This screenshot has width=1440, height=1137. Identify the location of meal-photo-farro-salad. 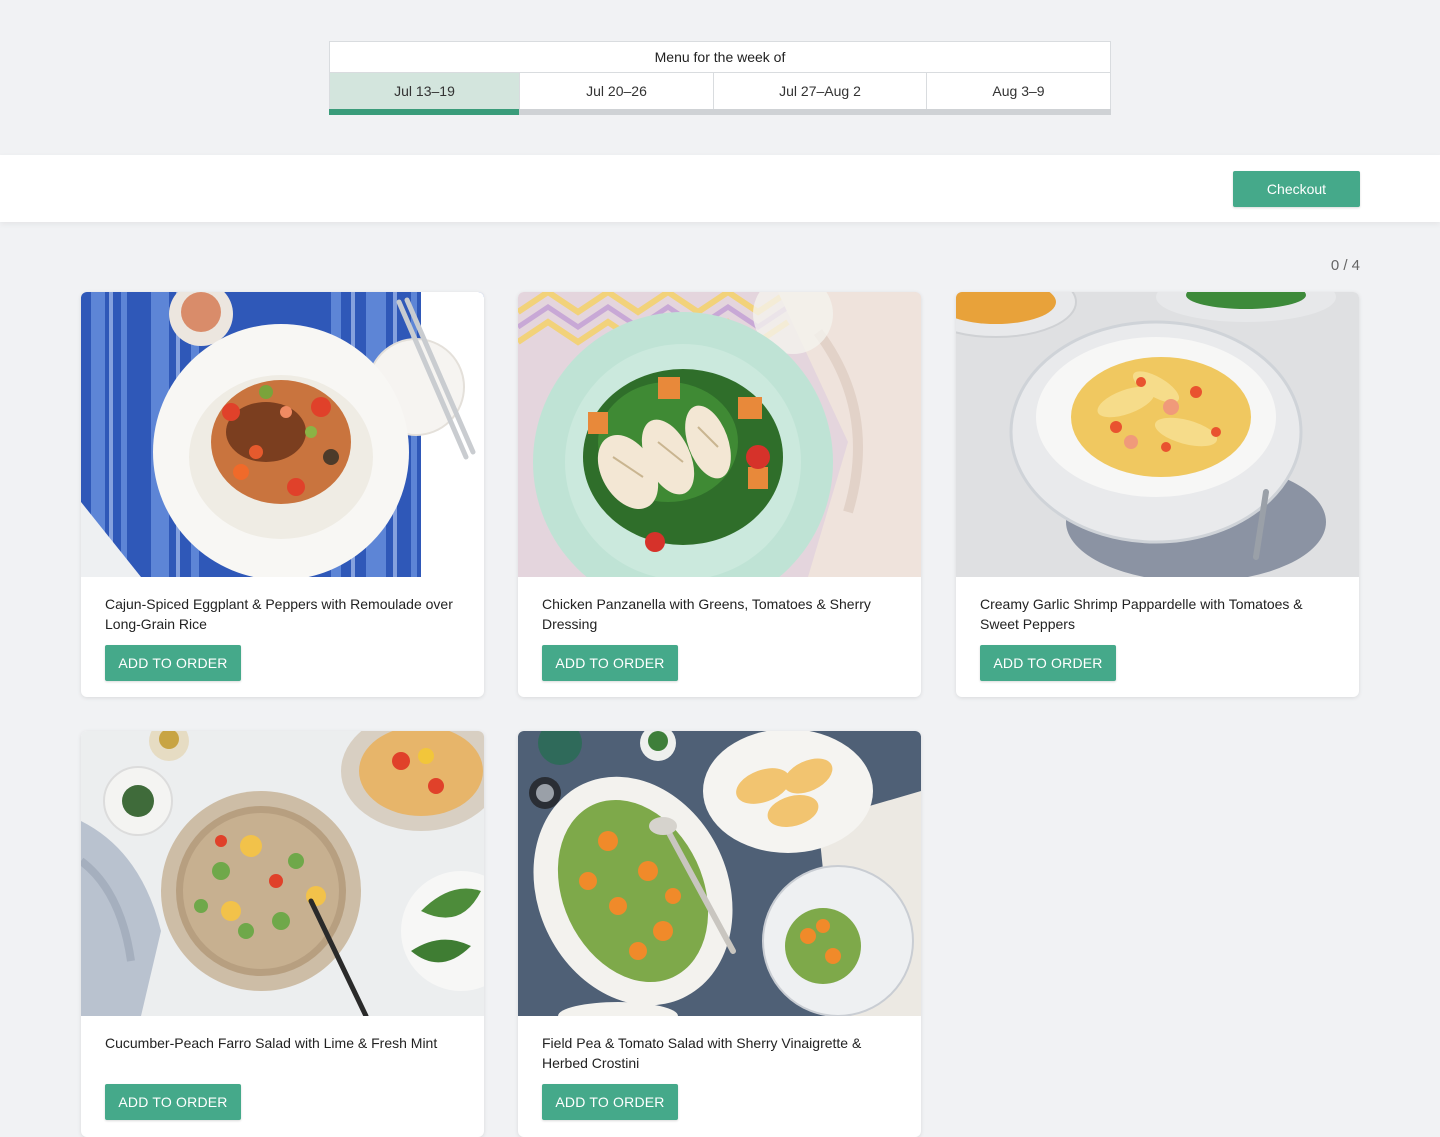
(282, 873).